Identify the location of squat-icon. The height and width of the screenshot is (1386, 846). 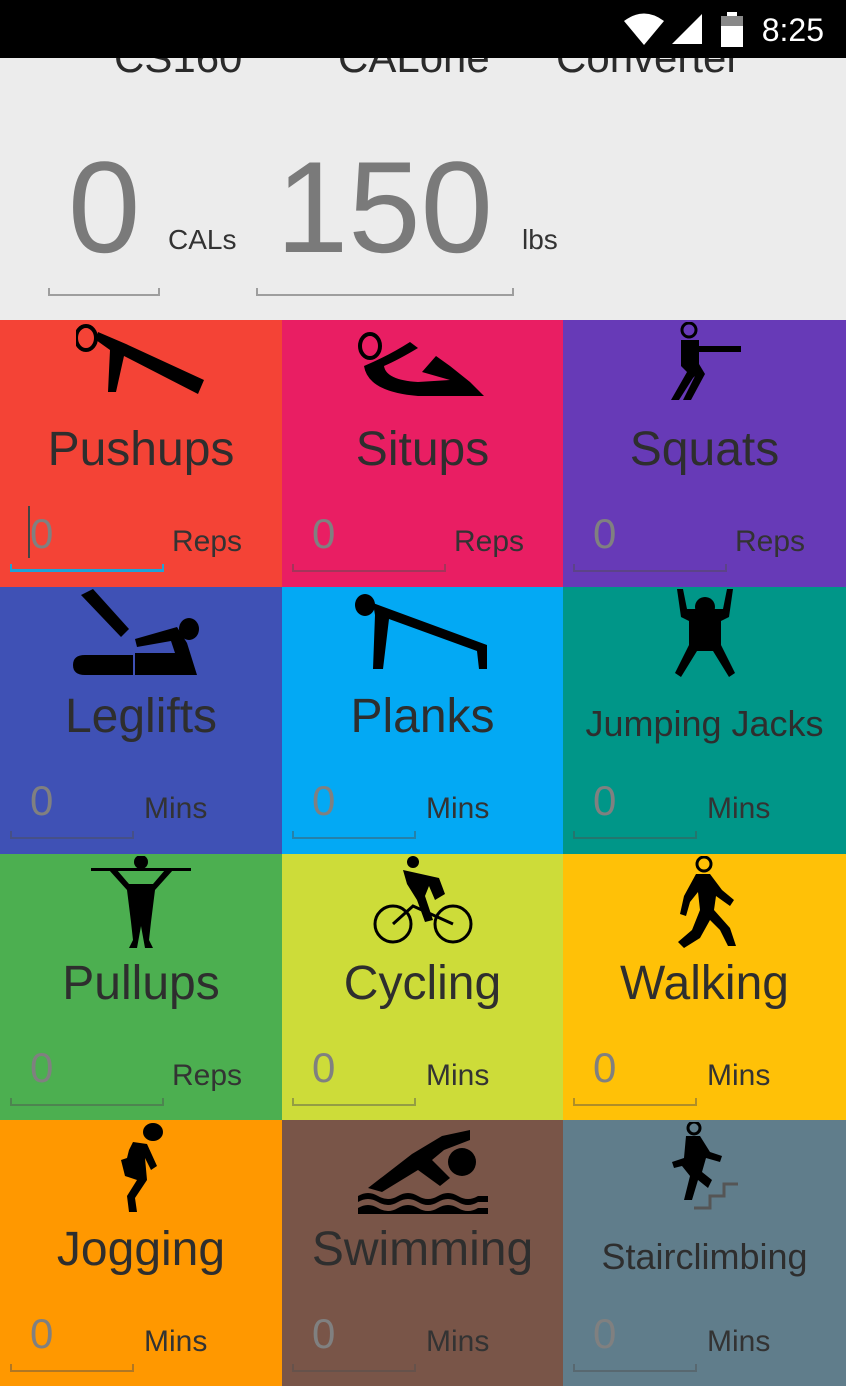
(705, 364).